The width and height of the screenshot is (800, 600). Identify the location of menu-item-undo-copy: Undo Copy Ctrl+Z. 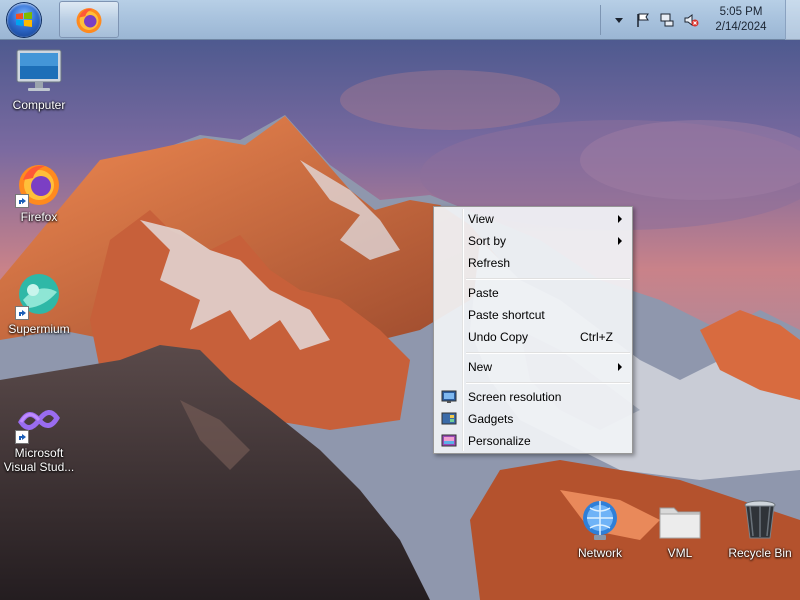
(533, 337).